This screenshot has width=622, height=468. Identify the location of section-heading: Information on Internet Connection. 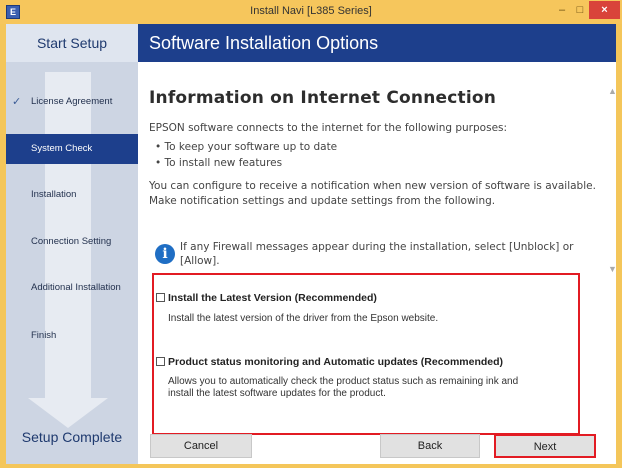
(323, 98).